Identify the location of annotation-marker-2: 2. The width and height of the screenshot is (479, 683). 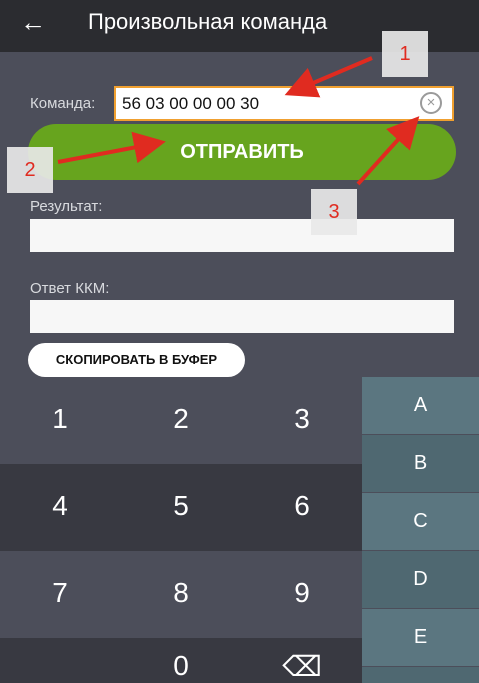
(30, 170).